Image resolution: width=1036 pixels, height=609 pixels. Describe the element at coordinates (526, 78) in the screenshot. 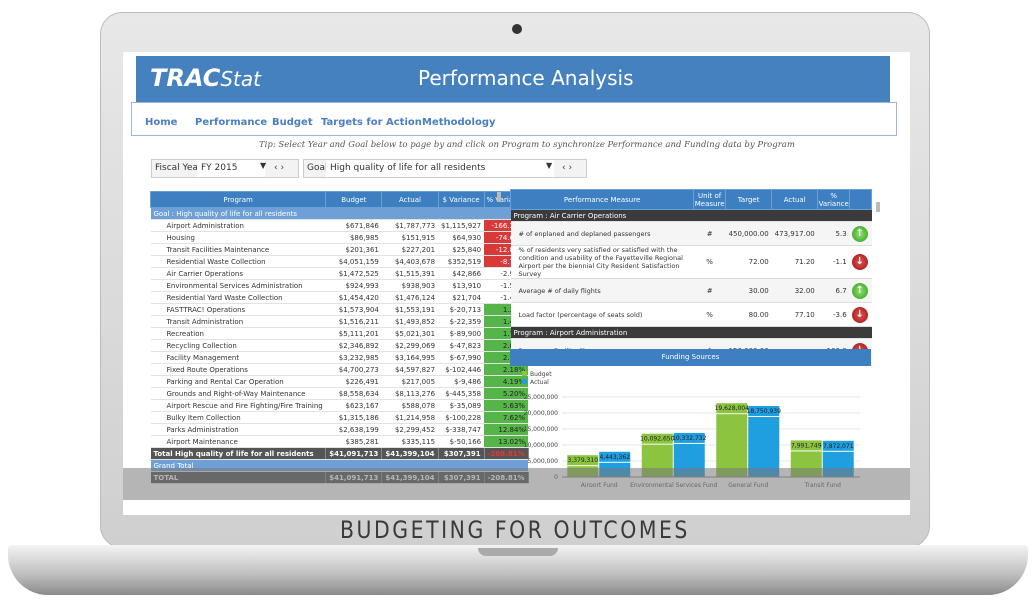

I see `page-title: Performance Analysis` at that location.